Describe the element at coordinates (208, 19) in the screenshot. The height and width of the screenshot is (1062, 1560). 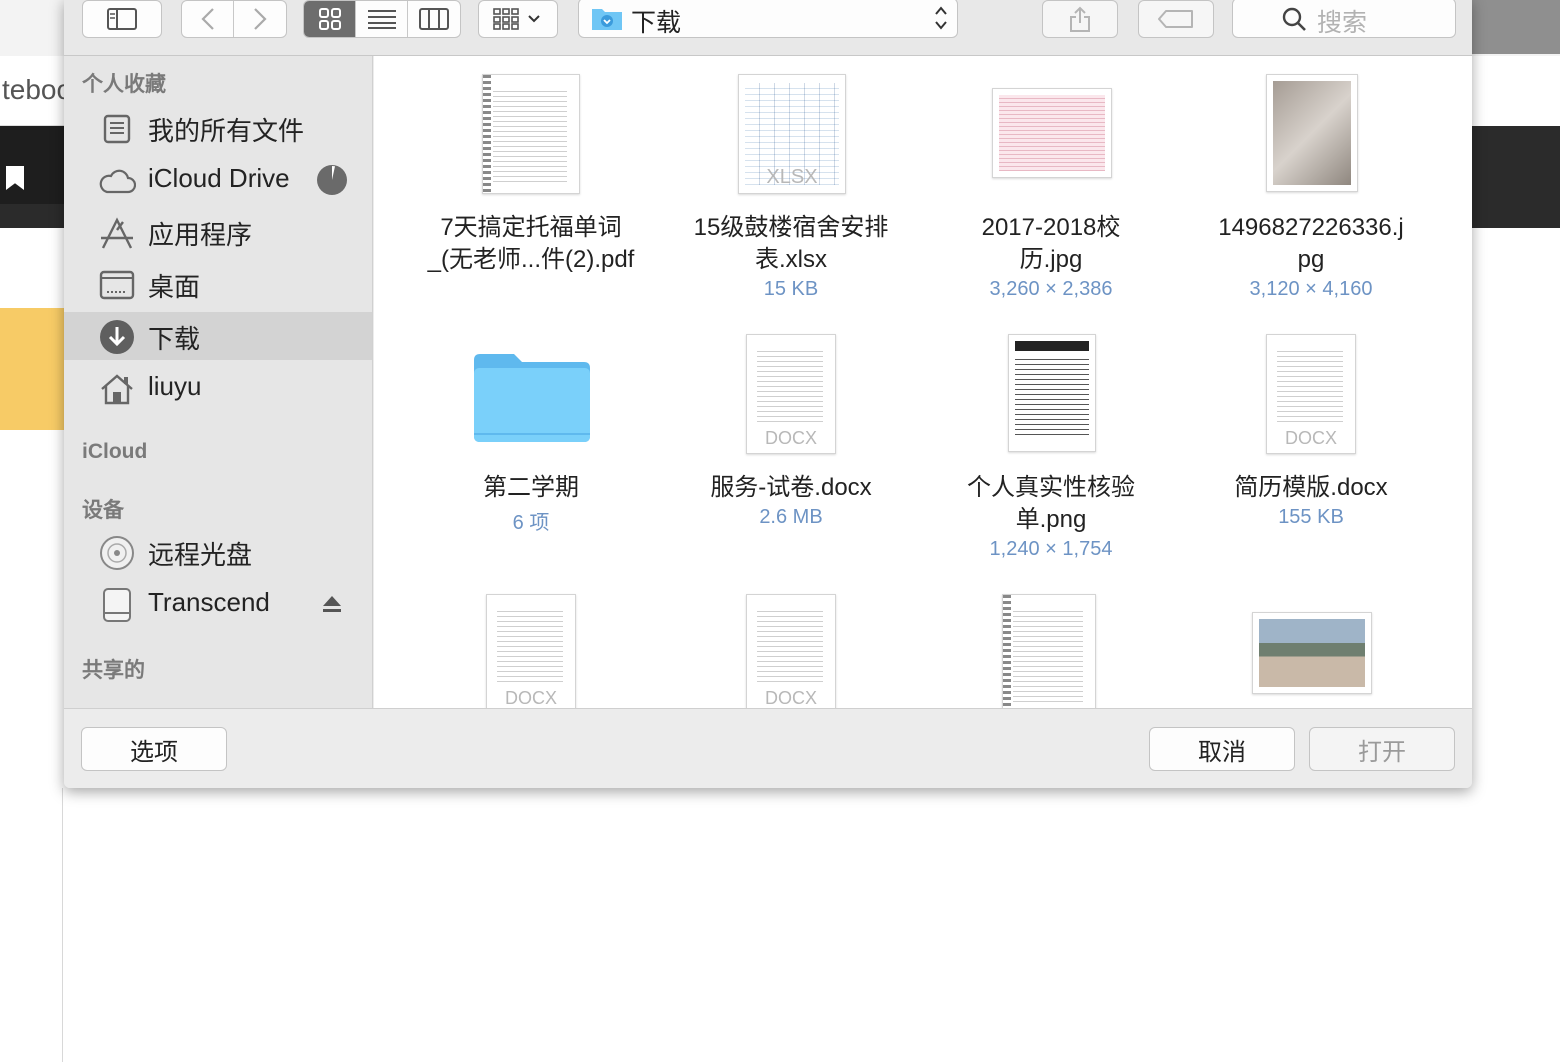
I see `back-button` at that location.